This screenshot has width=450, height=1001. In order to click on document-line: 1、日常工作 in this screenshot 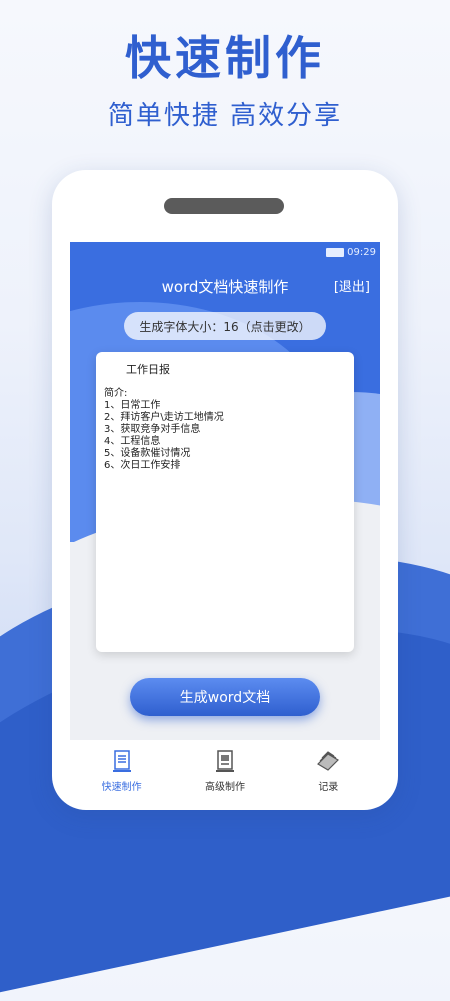, I will do `click(132, 405)`.